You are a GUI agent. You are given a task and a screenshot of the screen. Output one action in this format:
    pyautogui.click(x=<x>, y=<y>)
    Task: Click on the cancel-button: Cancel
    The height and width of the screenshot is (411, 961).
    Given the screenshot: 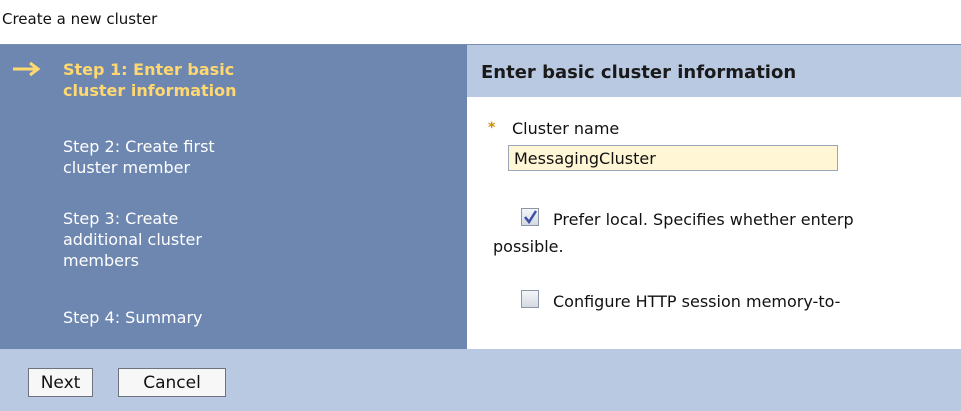 What is the action you would take?
    pyautogui.click(x=172, y=382)
    